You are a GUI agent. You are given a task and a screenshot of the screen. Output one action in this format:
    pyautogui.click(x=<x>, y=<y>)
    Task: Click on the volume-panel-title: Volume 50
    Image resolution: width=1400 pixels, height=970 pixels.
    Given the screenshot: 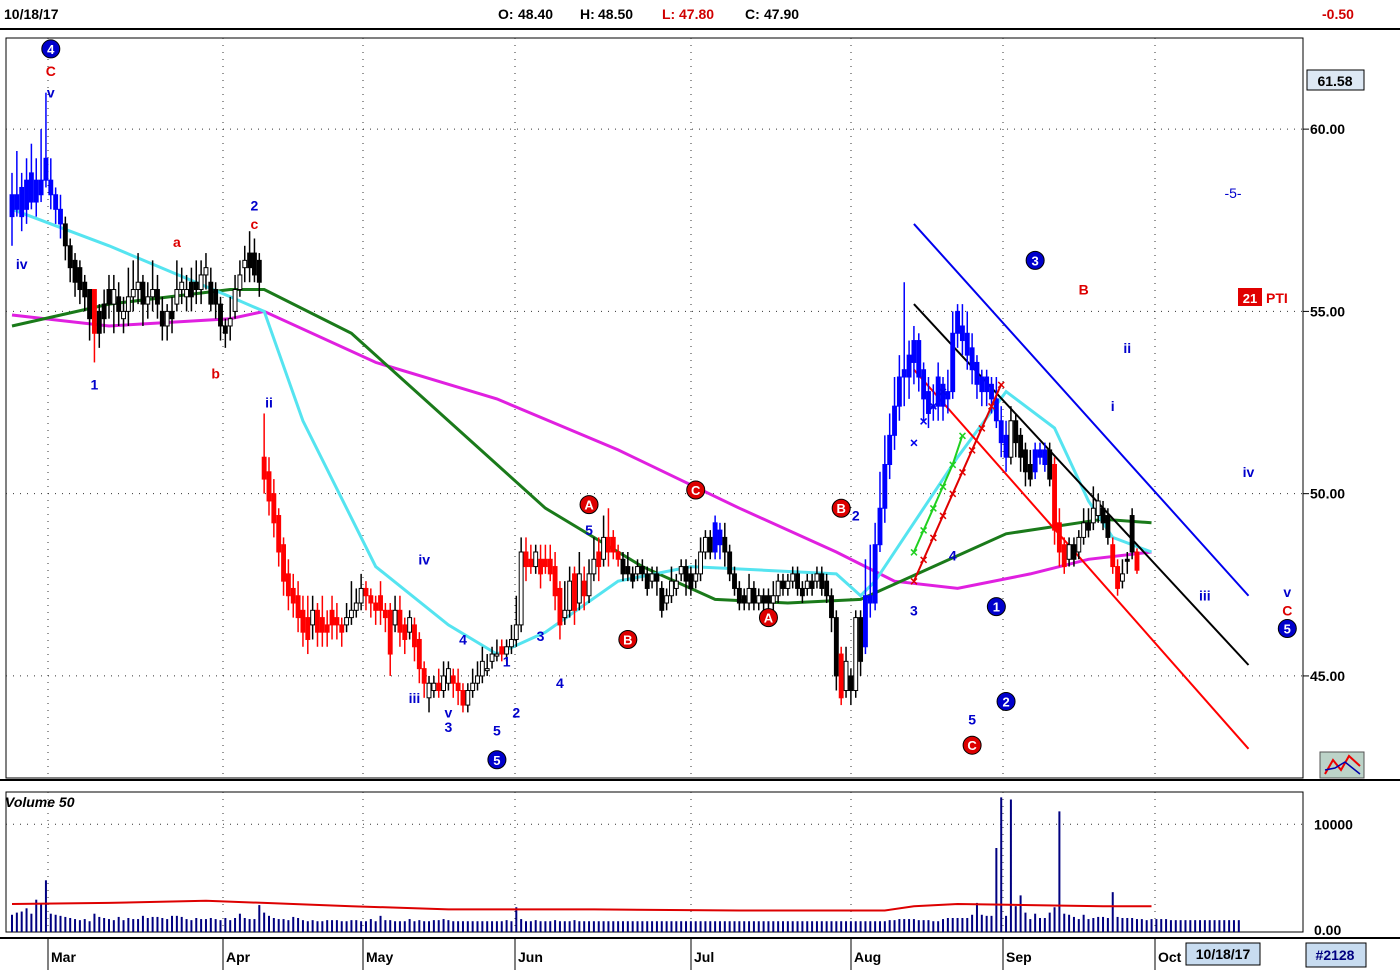 What is the action you would take?
    pyautogui.click(x=40, y=802)
    